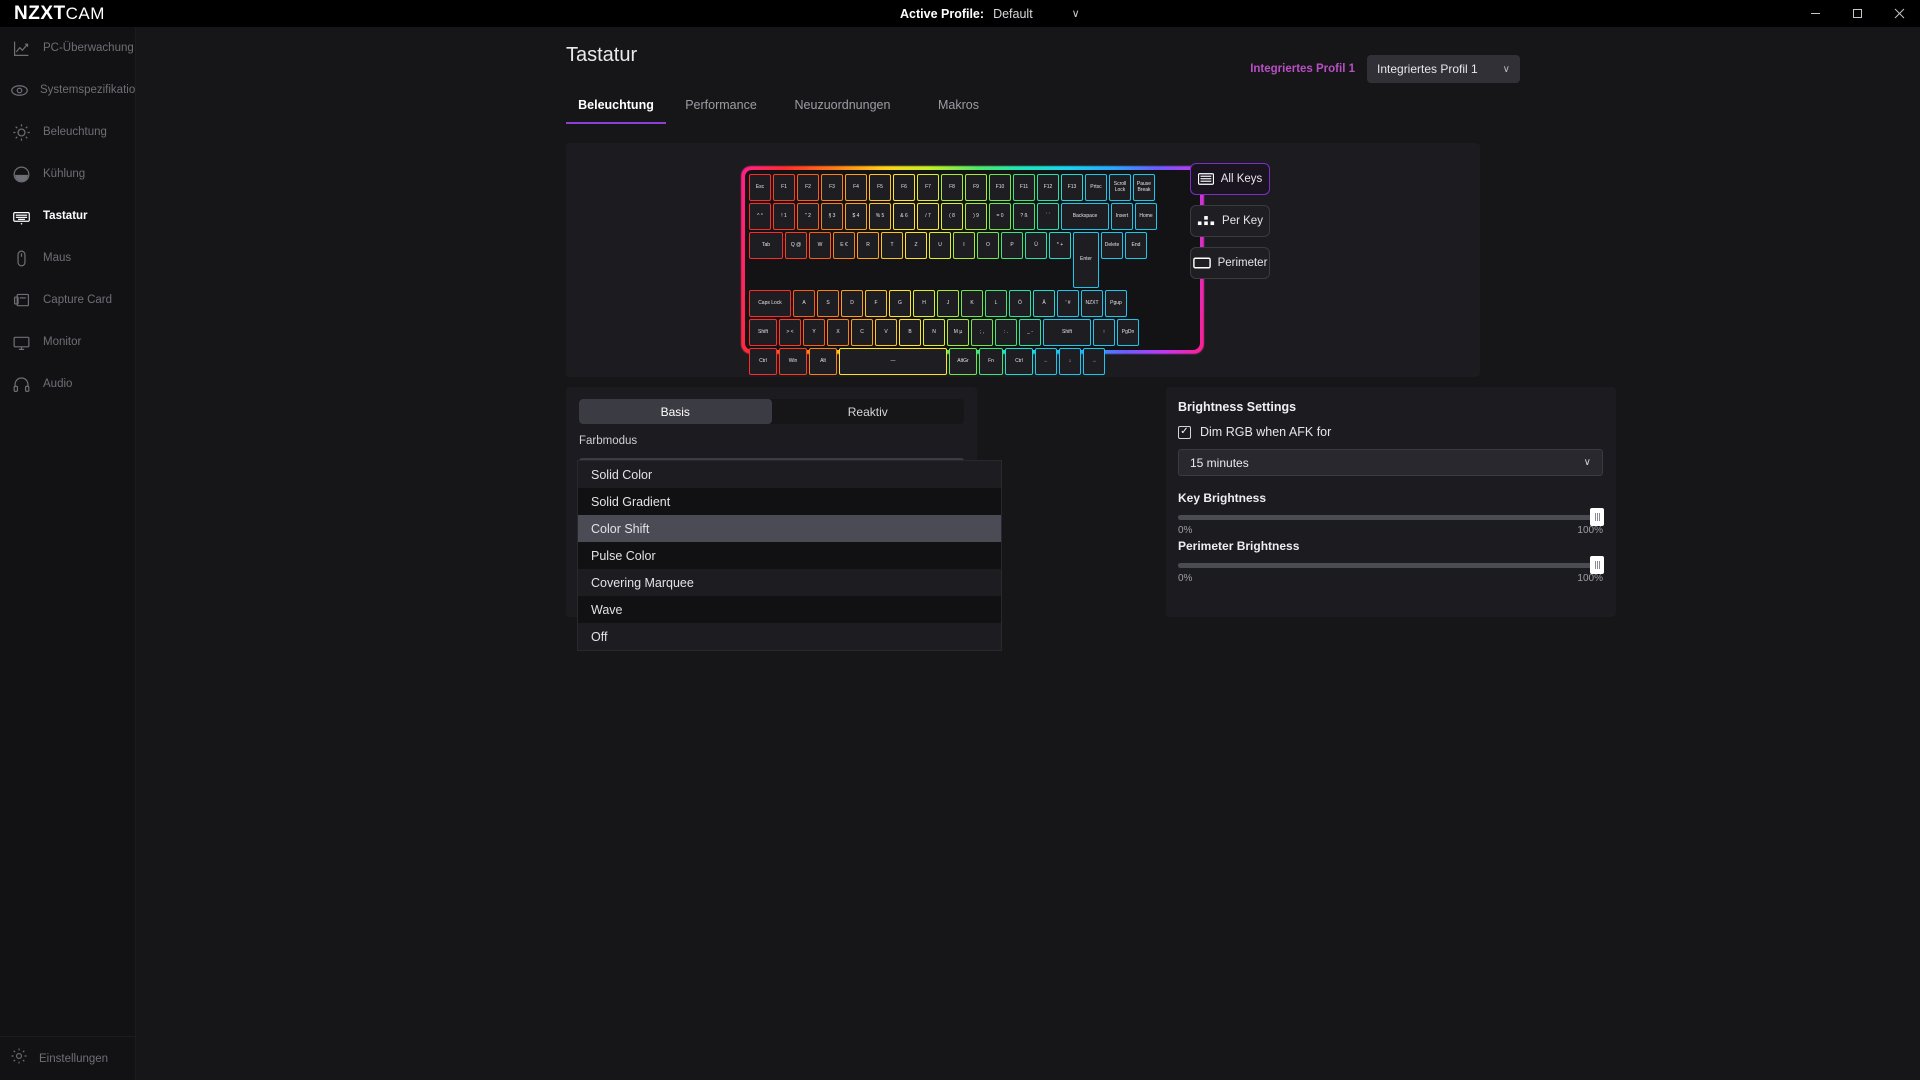 Image resolution: width=1920 pixels, height=1080 pixels. What do you see at coordinates (68, 216) in the screenshot?
I see `sidebar-item-keyboard: Tastatur` at bounding box center [68, 216].